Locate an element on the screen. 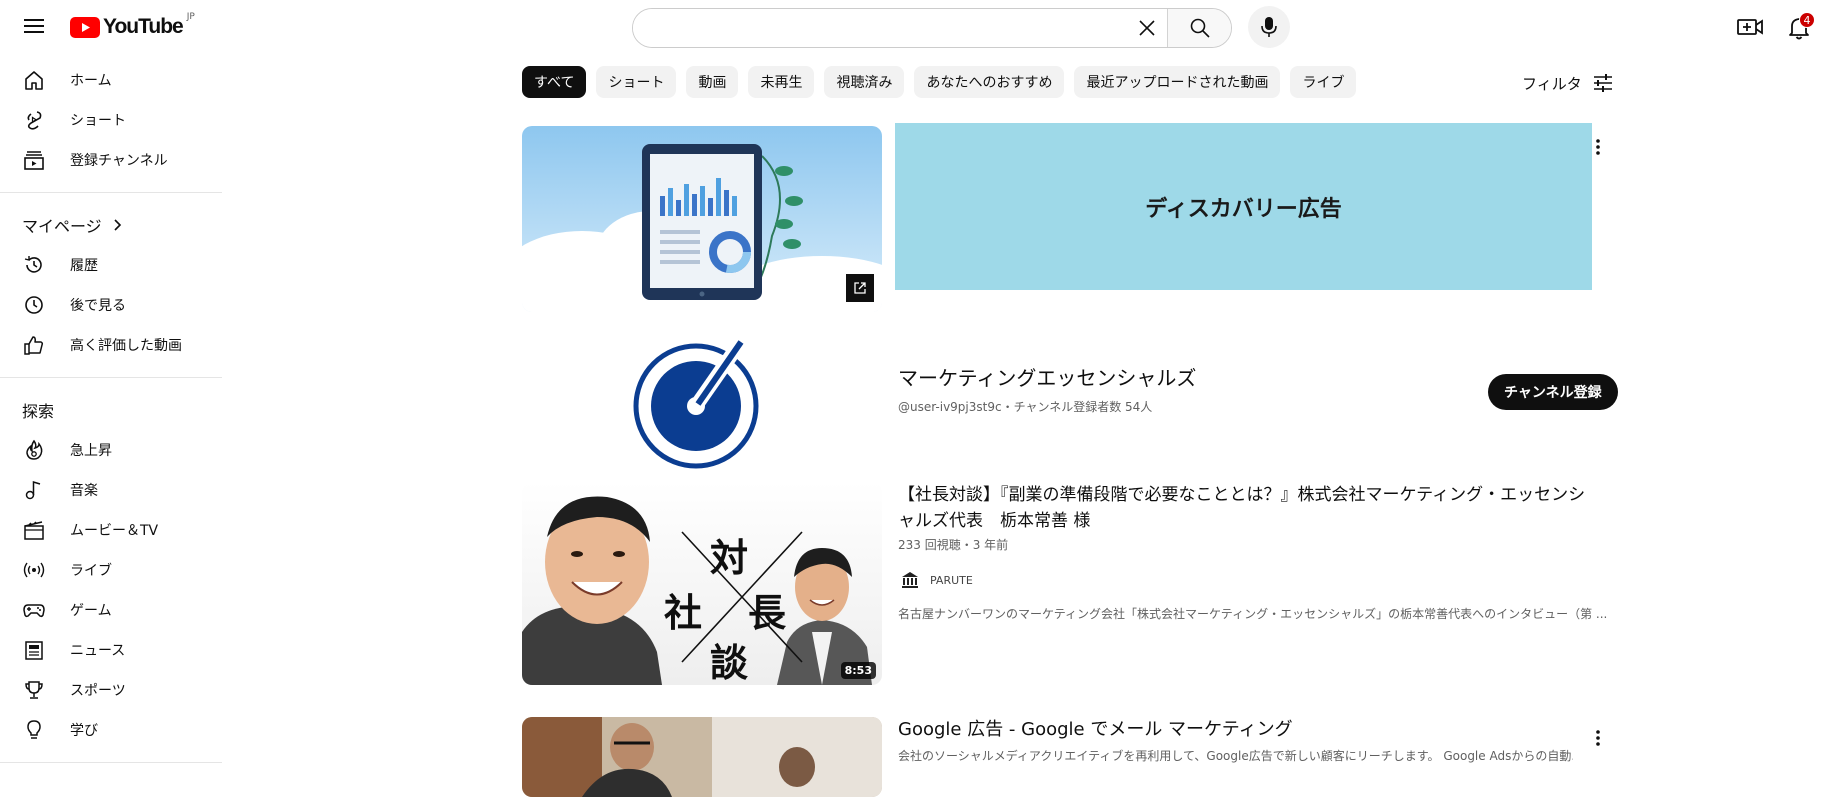 This screenshot has height=797, width=1830. open-external-button is located at coordinates (860, 288).